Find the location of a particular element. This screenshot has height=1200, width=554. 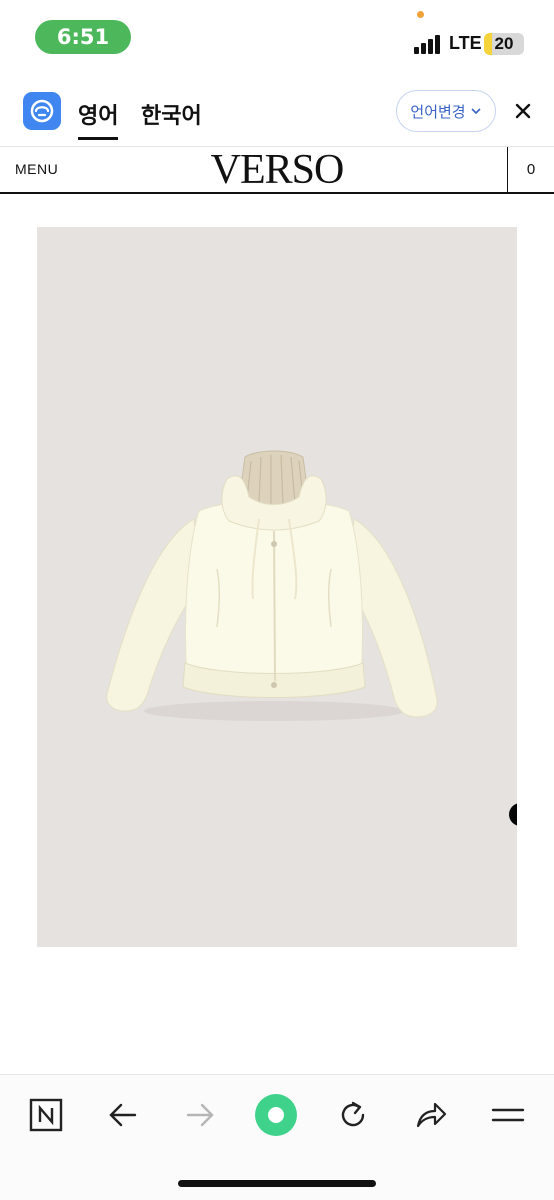

back-arrow-icon is located at coordinates (123, 1115).